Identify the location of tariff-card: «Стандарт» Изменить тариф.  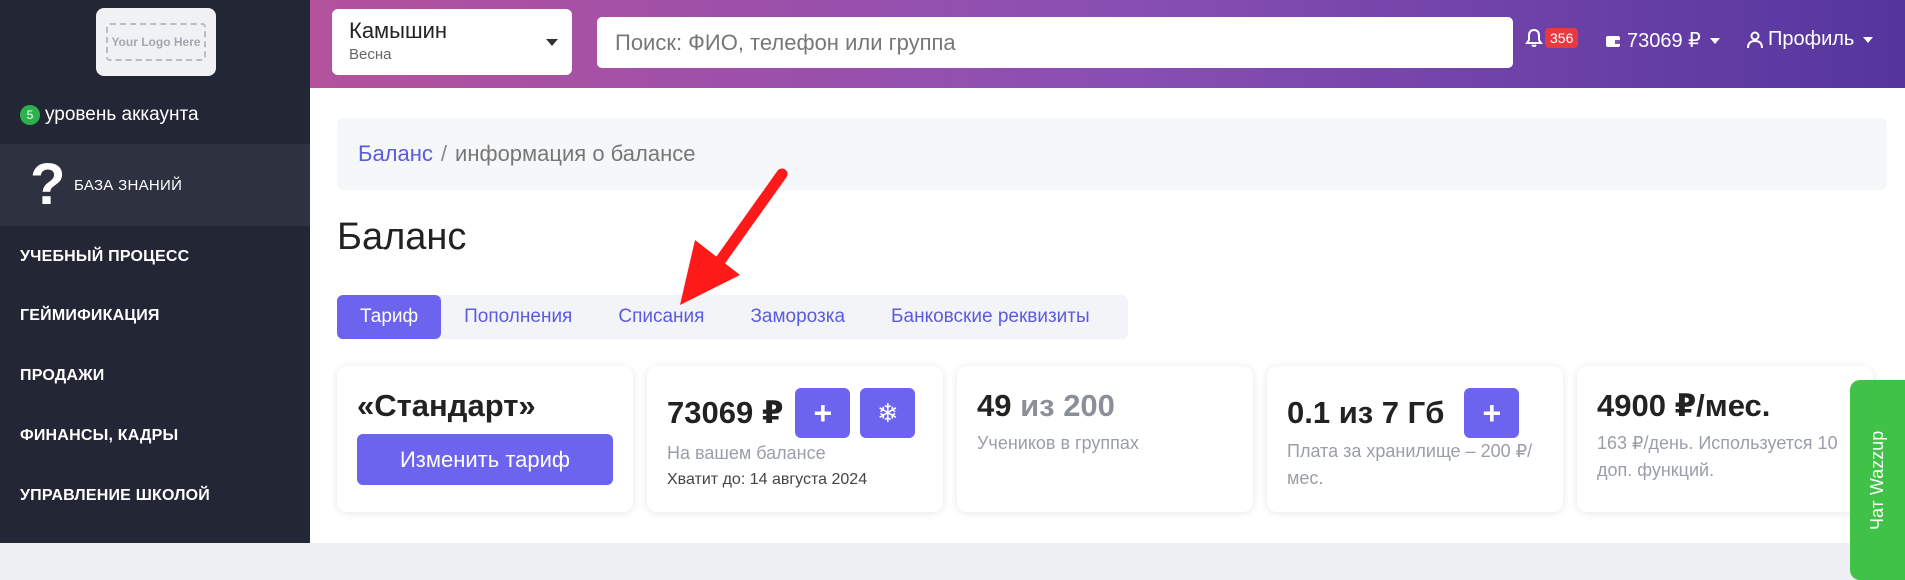
(485, 439).